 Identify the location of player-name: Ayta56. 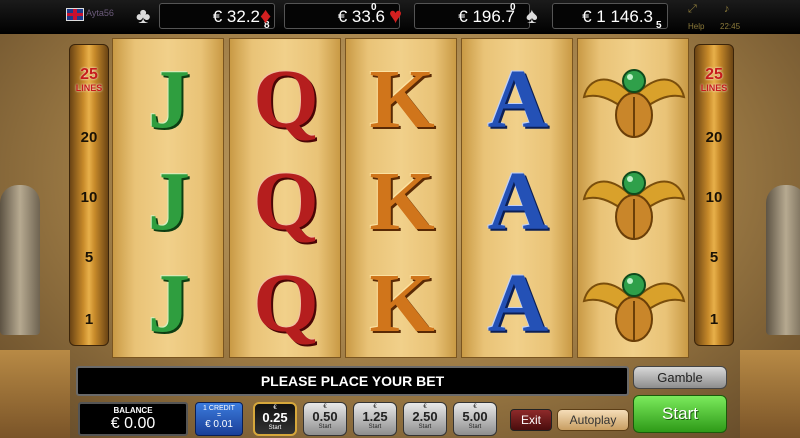
(100, 13).